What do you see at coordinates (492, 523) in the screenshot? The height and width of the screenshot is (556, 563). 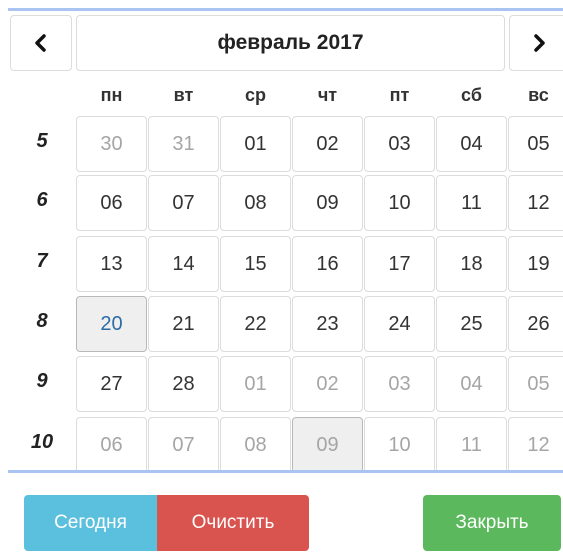 I see `close-button: Закрыть` at bounding box center [492, 523].